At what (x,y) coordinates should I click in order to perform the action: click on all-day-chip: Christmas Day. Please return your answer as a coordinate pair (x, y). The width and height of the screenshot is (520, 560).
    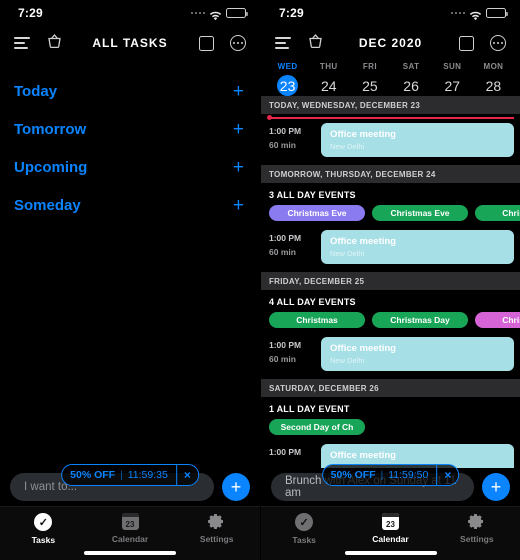
    Looking at the image, I should click on (420, 320).